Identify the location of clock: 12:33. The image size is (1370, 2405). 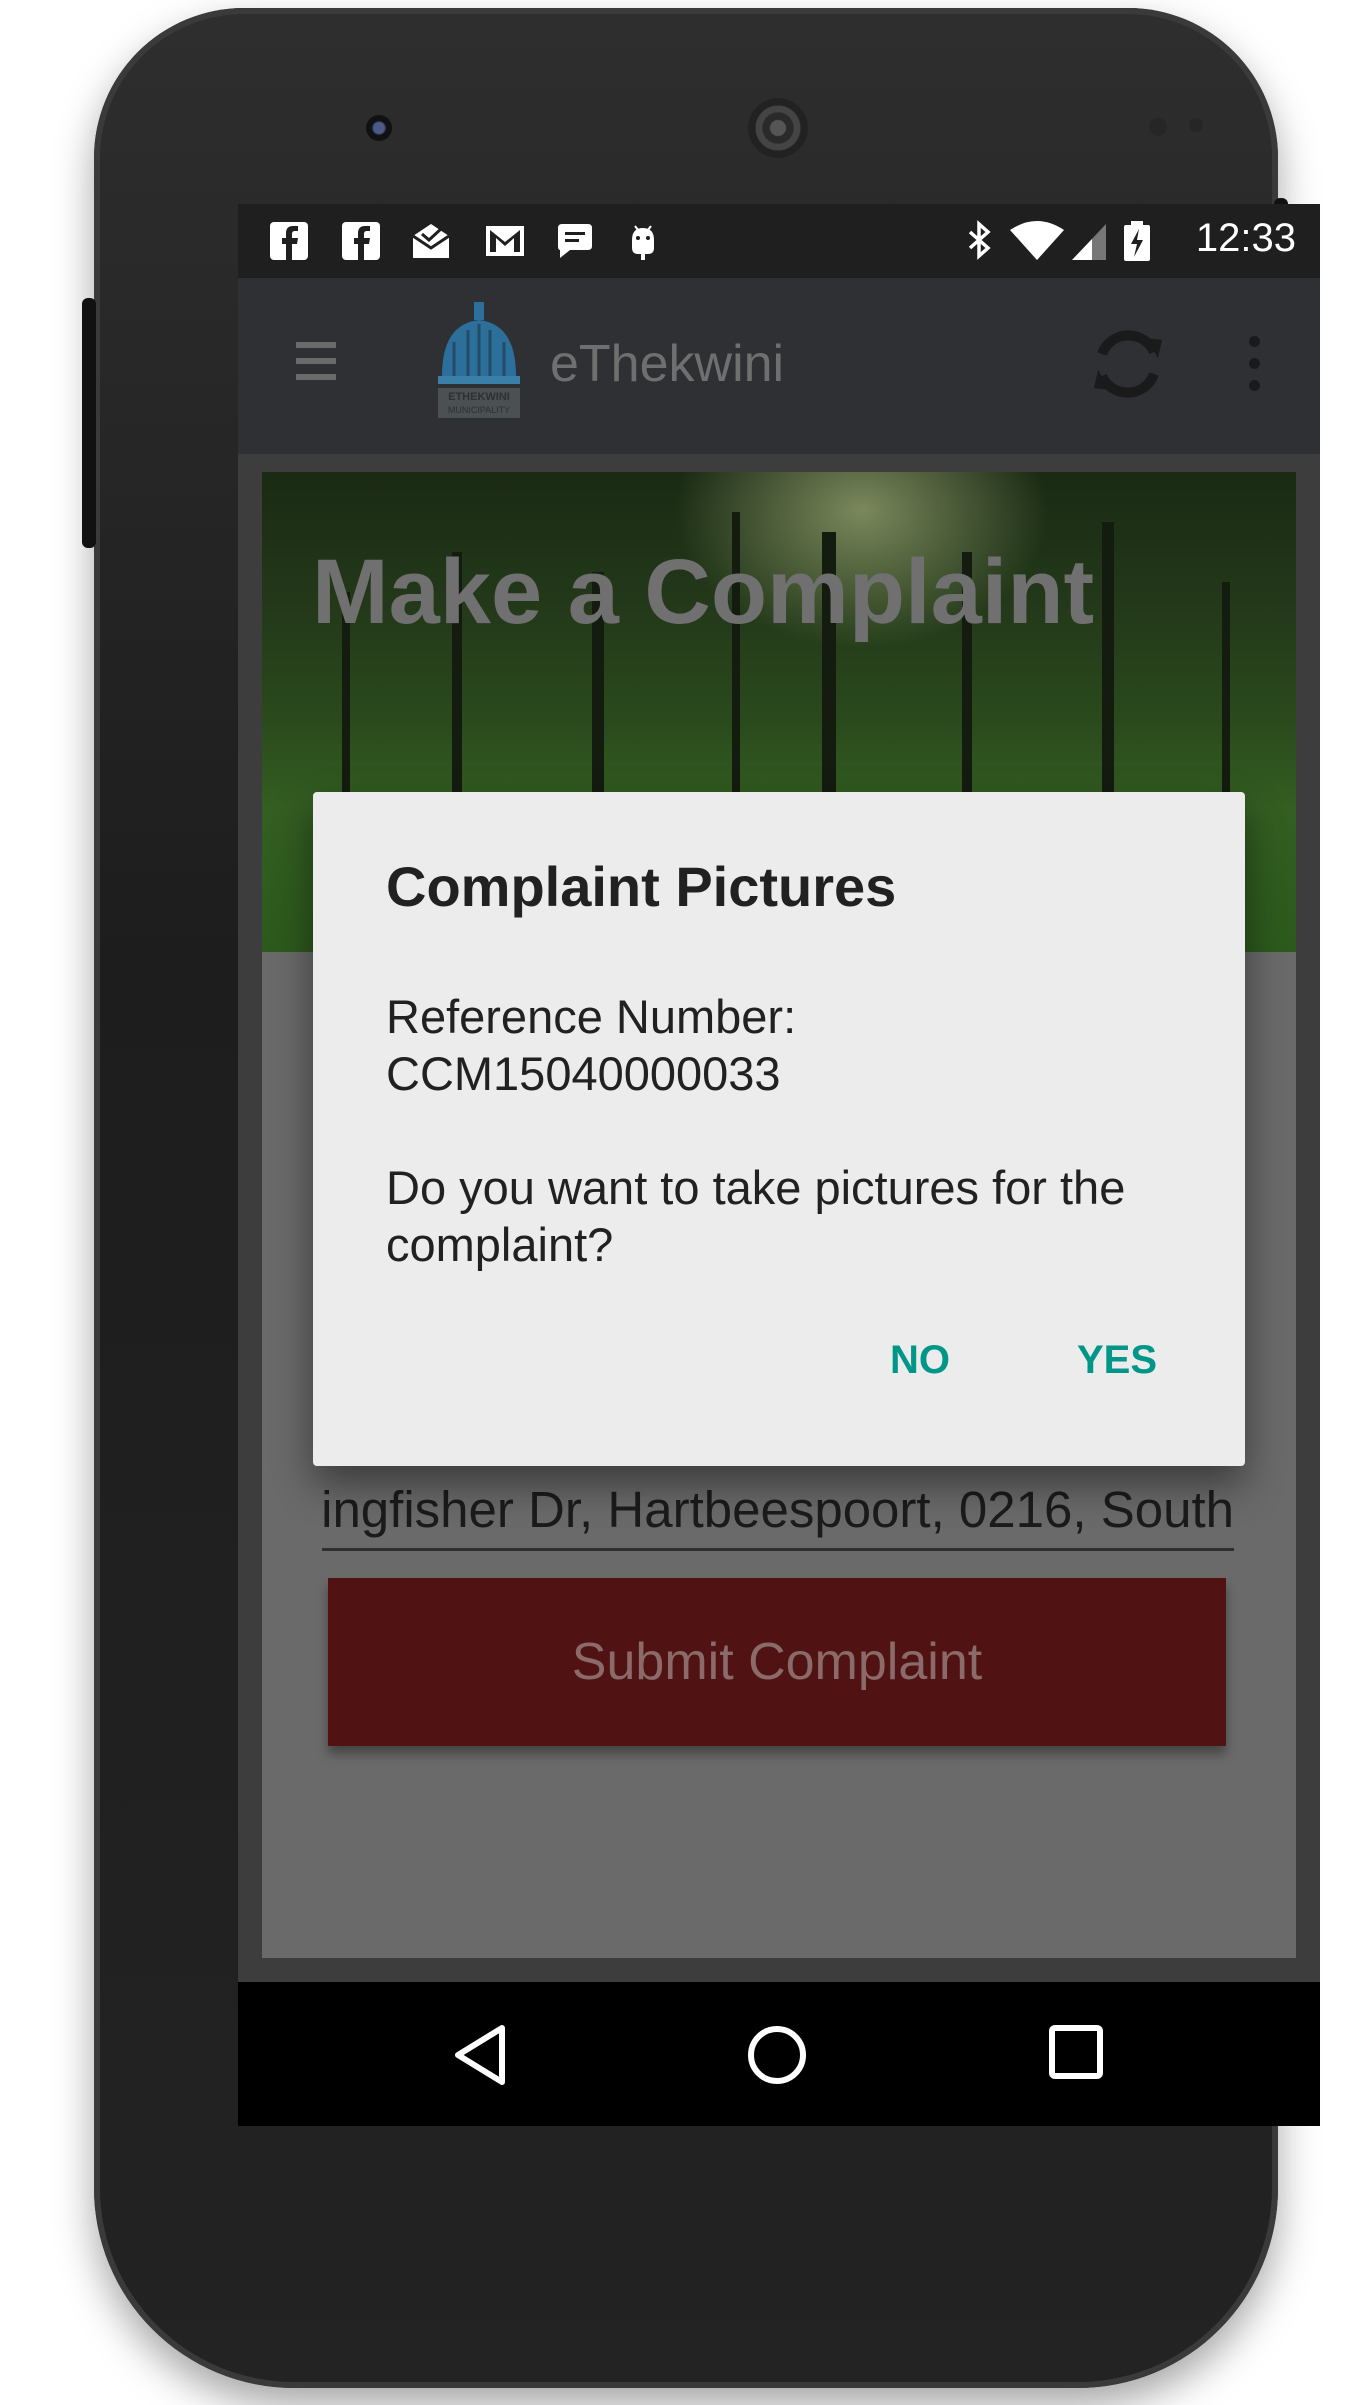
(1245, 238).